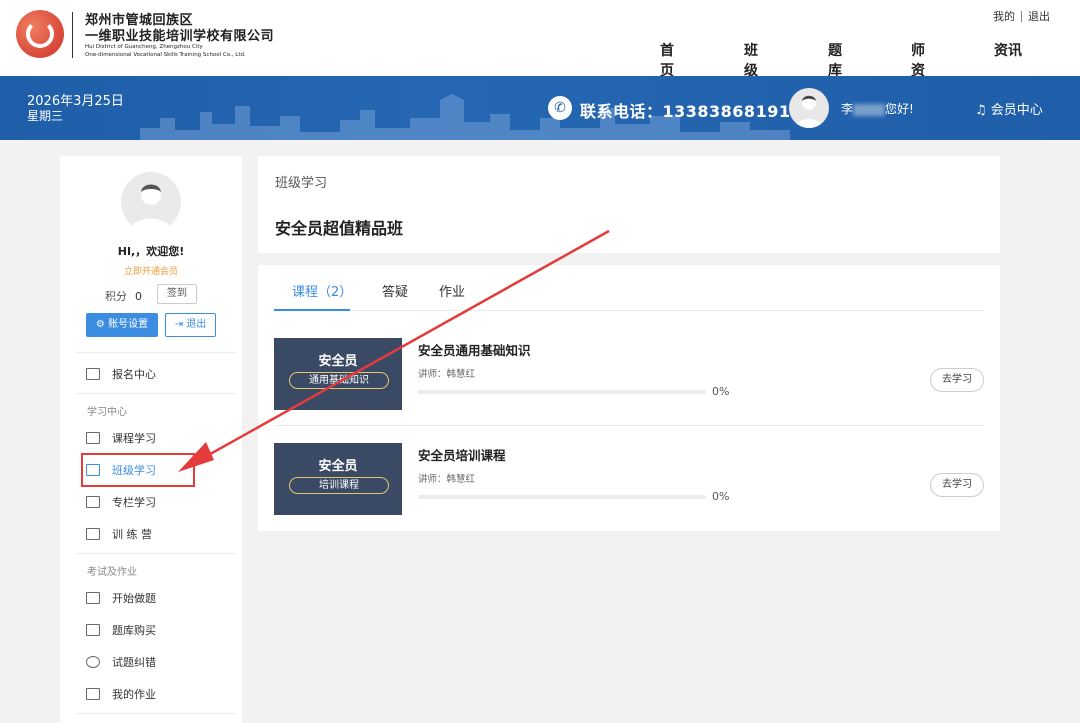 The image size is (1080, 723). I want to click on points-value: 0, so click(138, 296).